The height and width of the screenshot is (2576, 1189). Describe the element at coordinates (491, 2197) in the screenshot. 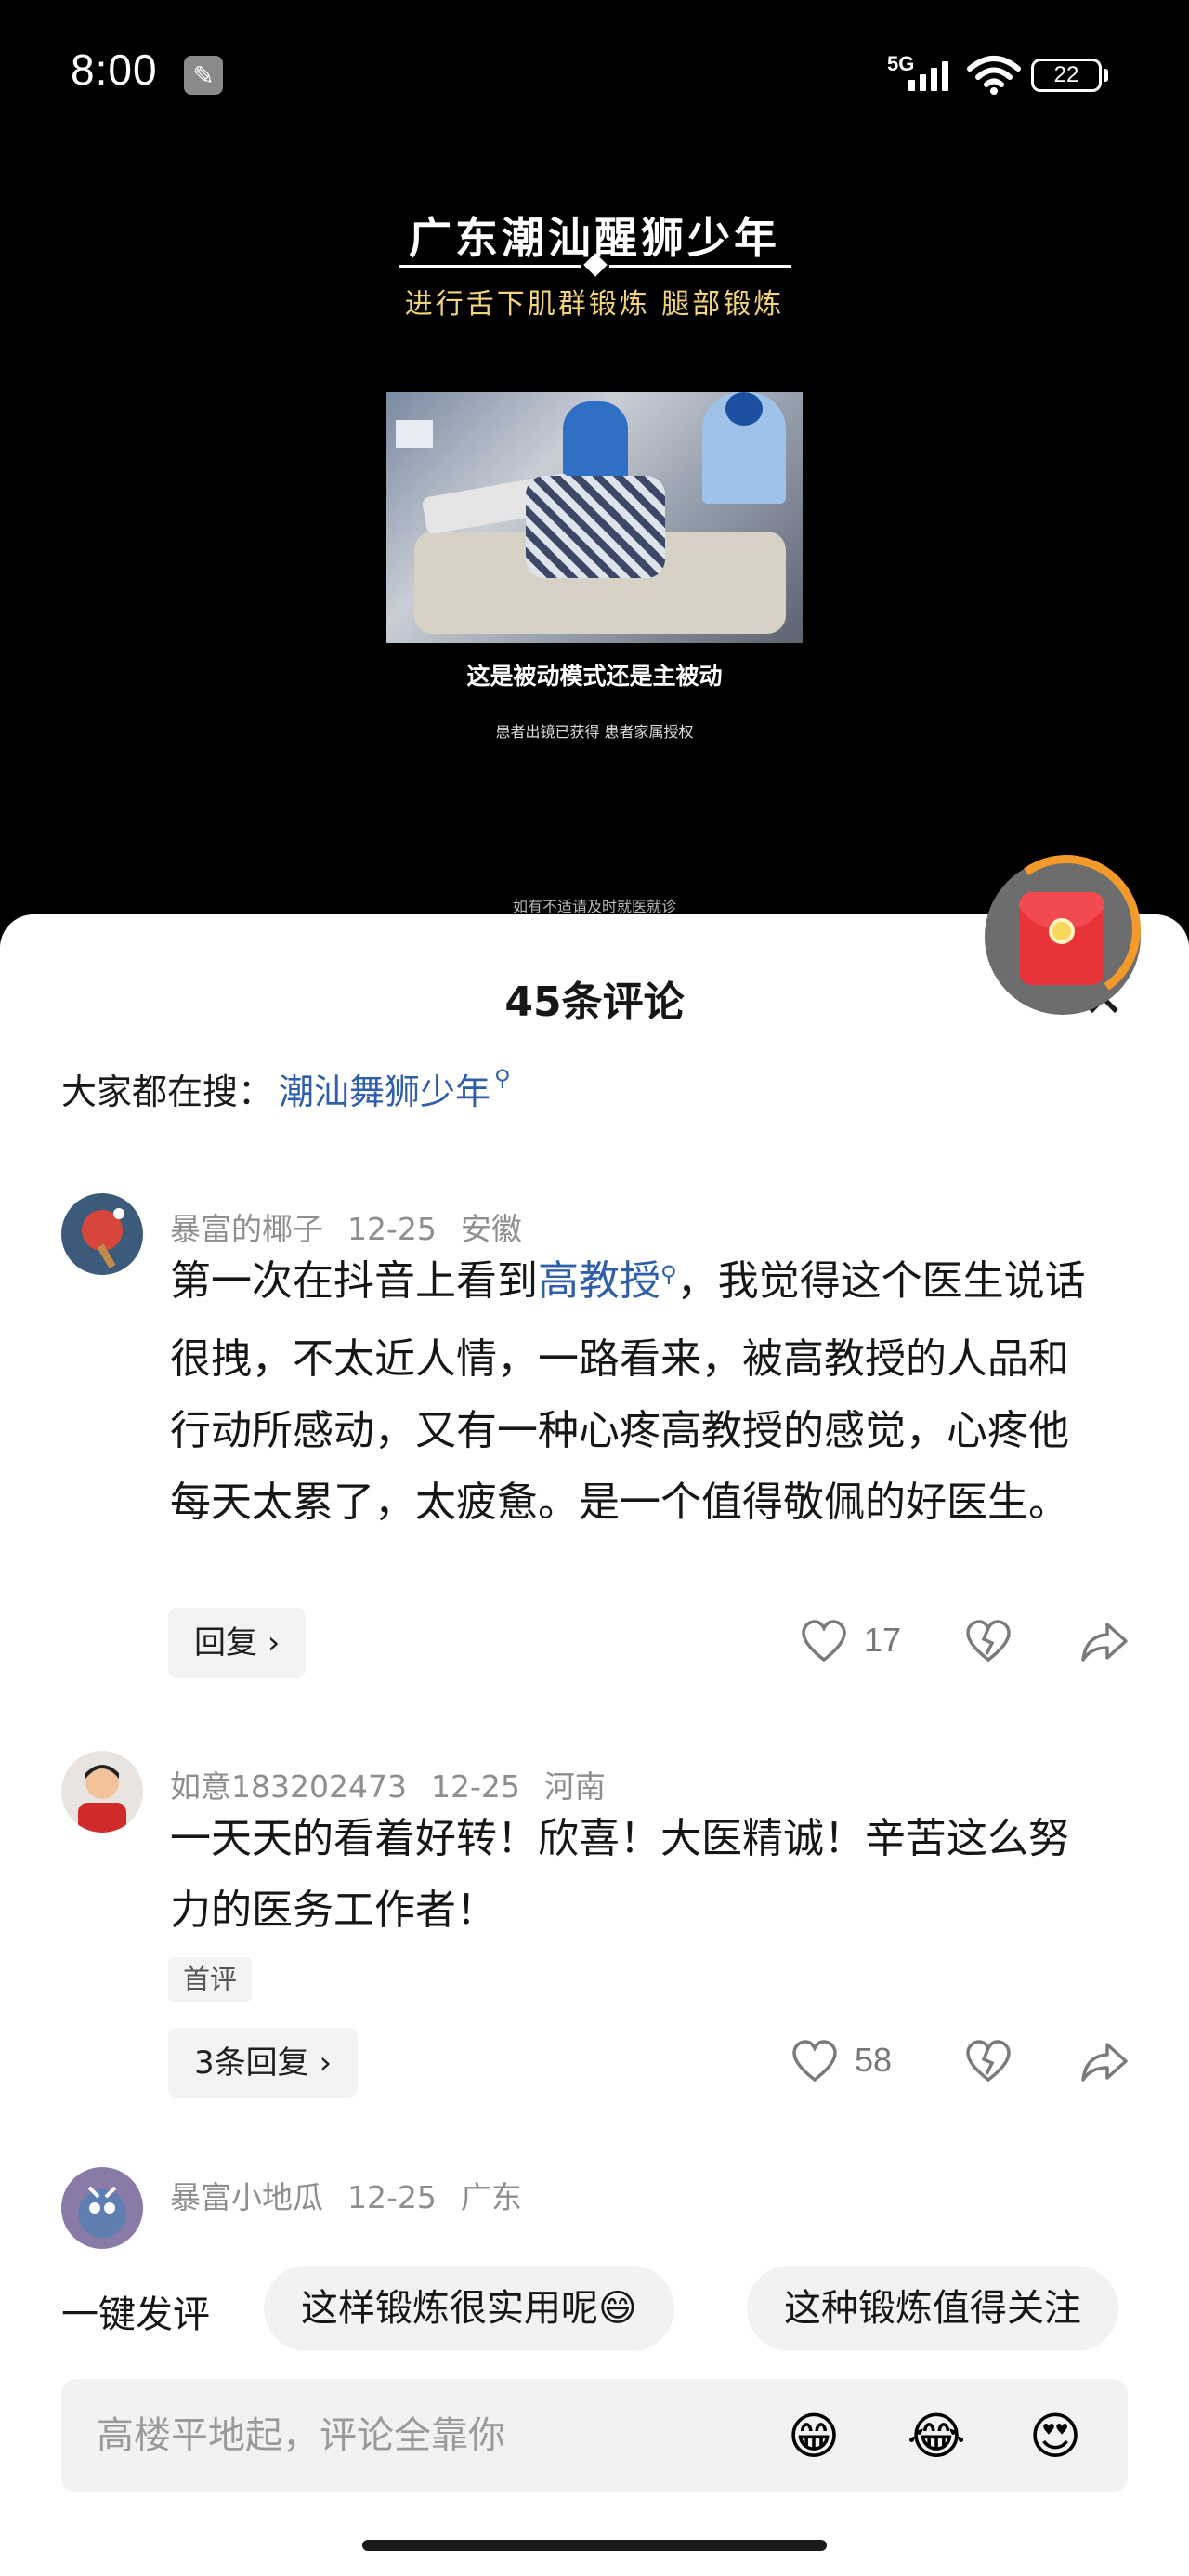

I see `comment-location: 广东` at that location.